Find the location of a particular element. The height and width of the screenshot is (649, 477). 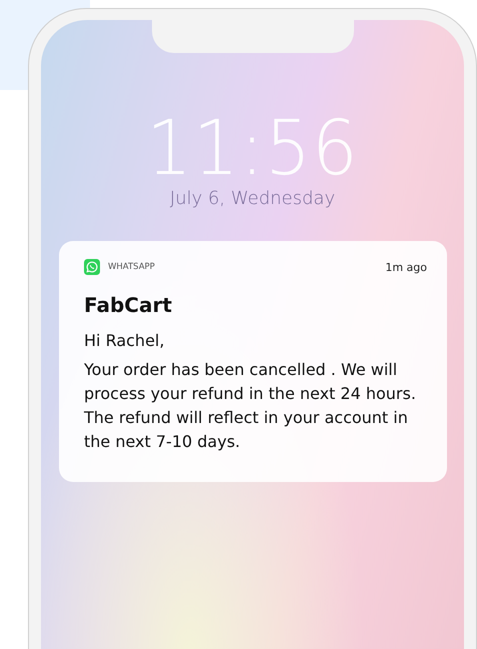

chat-bubble-icon is located at coordinates (92, 267).